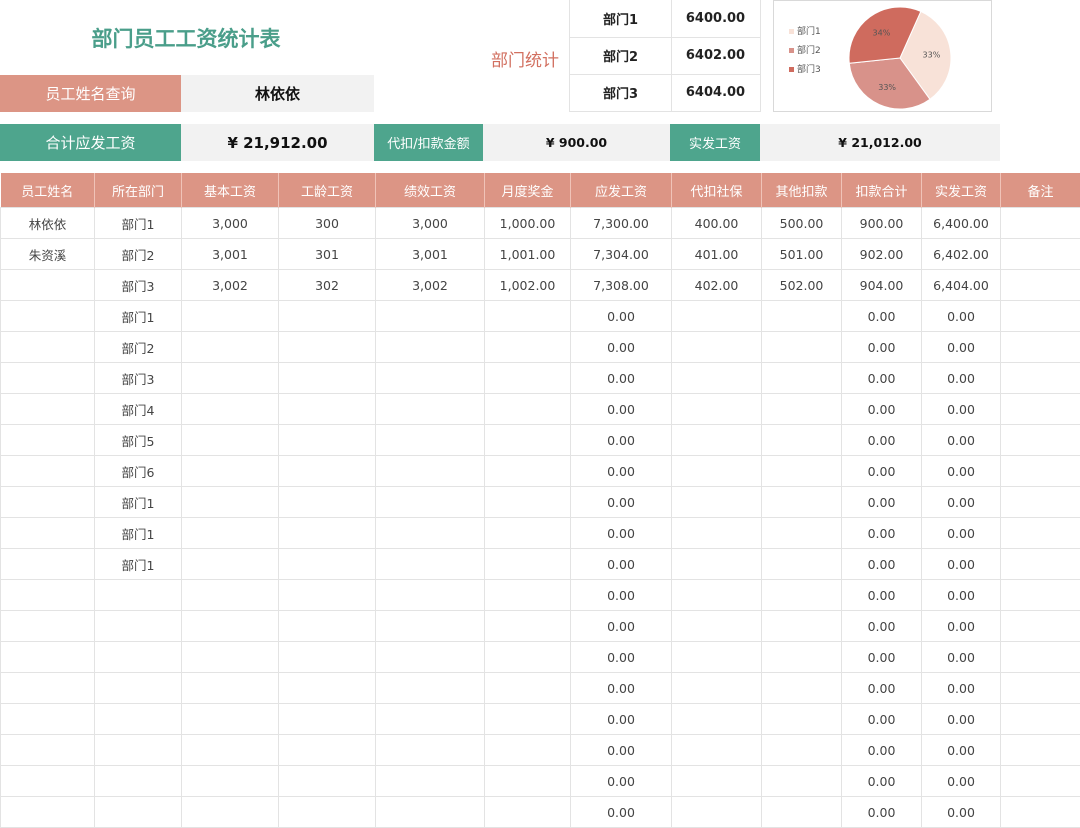 This screenshot has width=1080, height=828. Describe the element at coordinates (230, 254) in the screenshot. I see `table-cell: 3,001` at that location.